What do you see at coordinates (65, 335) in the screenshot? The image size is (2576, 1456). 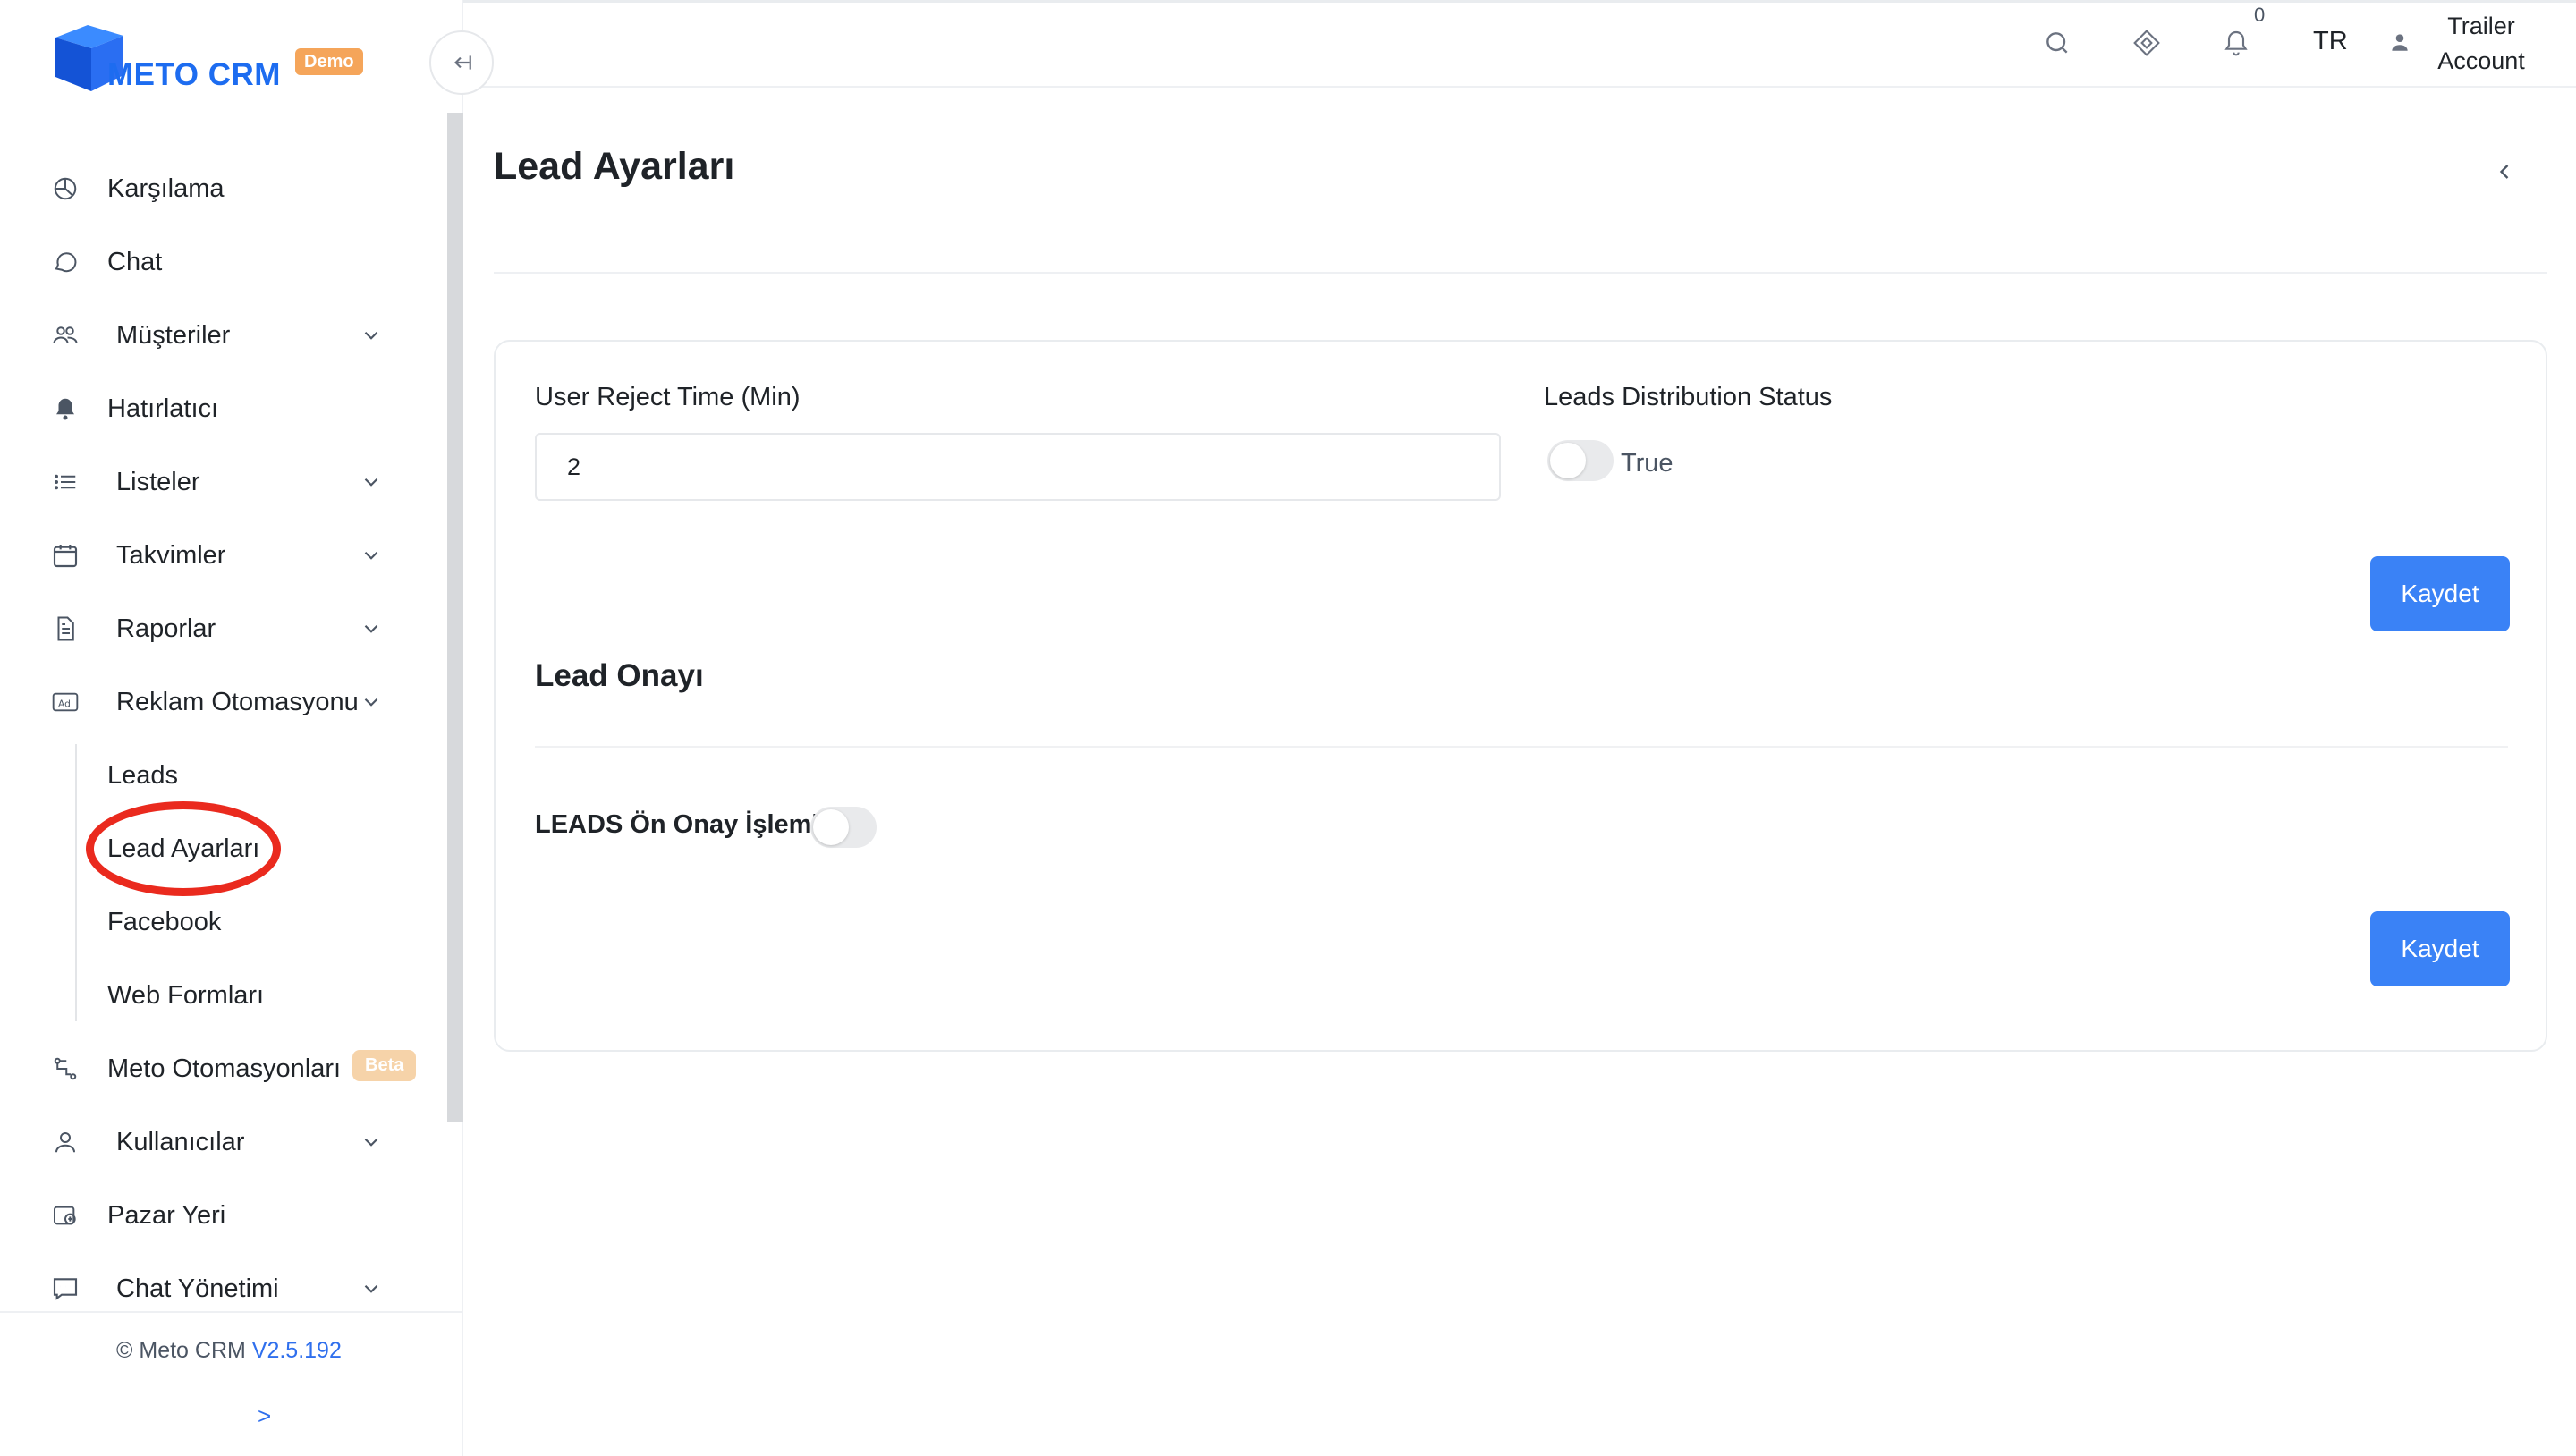 I see `users-icon` at bounding box center [65, 335].